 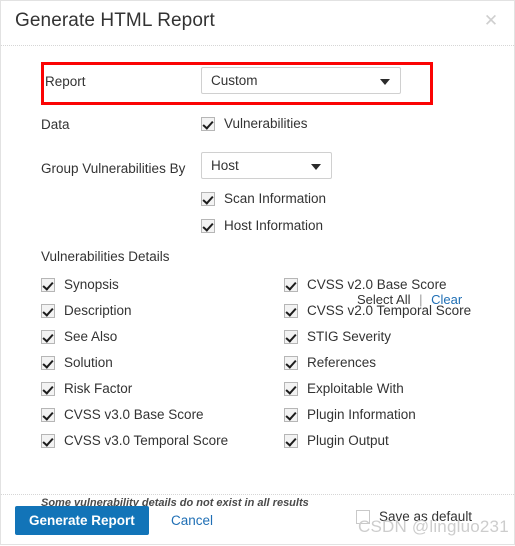 I want to click on checkbox-label: Exploitable With, so click(x=355, y=388).